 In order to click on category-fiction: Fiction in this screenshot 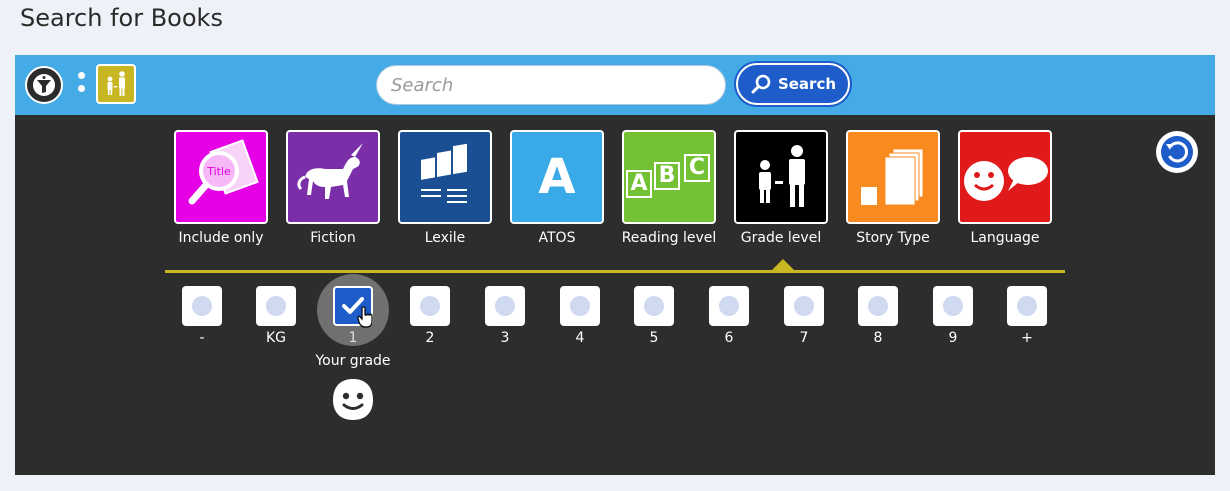, I will do `click(333, 188)`.